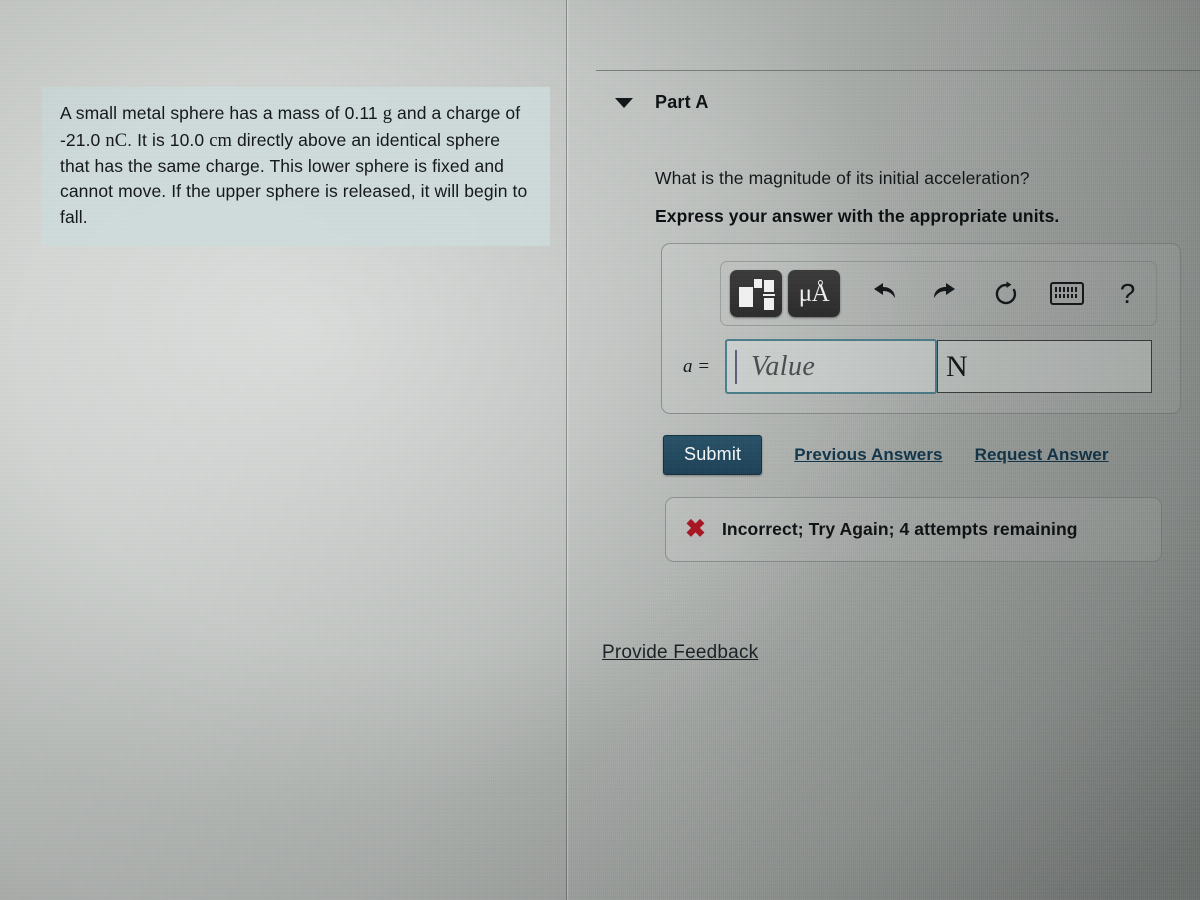 Image resolution: width=1200 pixels, height=900 pixels. I want to click on part-a-title: Part A, so click(682, 102).